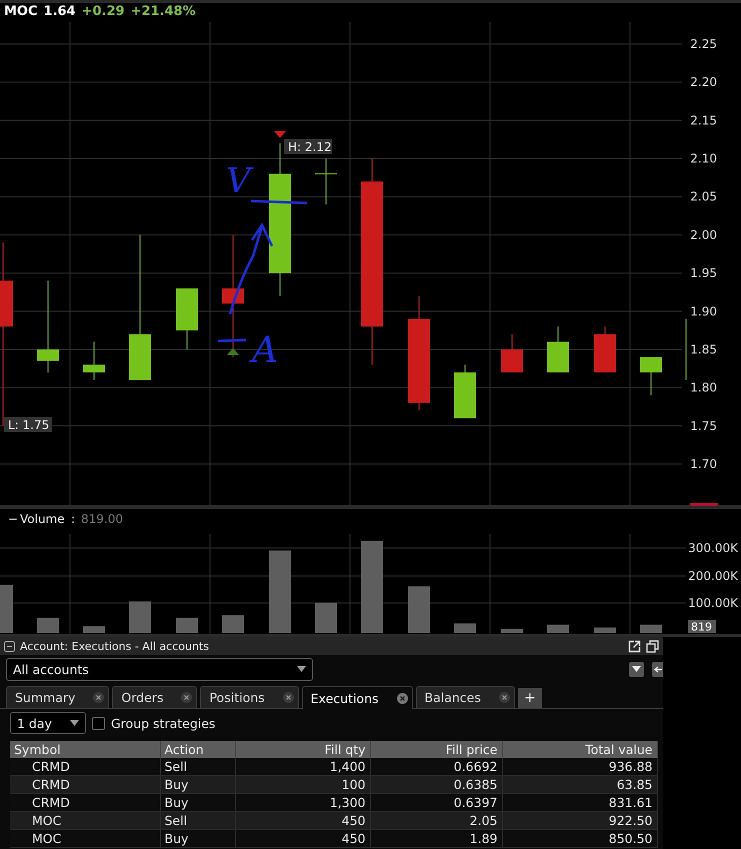  Describe the element at coordinates (58, 697) in the screenshot. I see `tab: Summary` at that location.